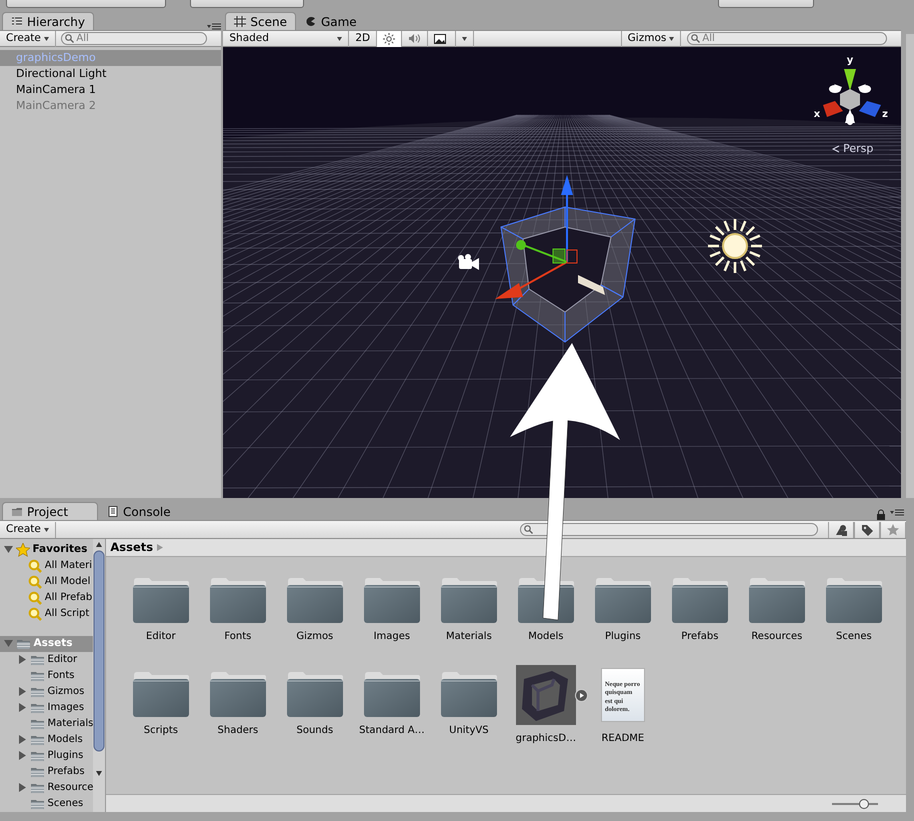 This screenshot has width=914, height=821. I want to click on asset-label: Shaders, so click(238, 730).